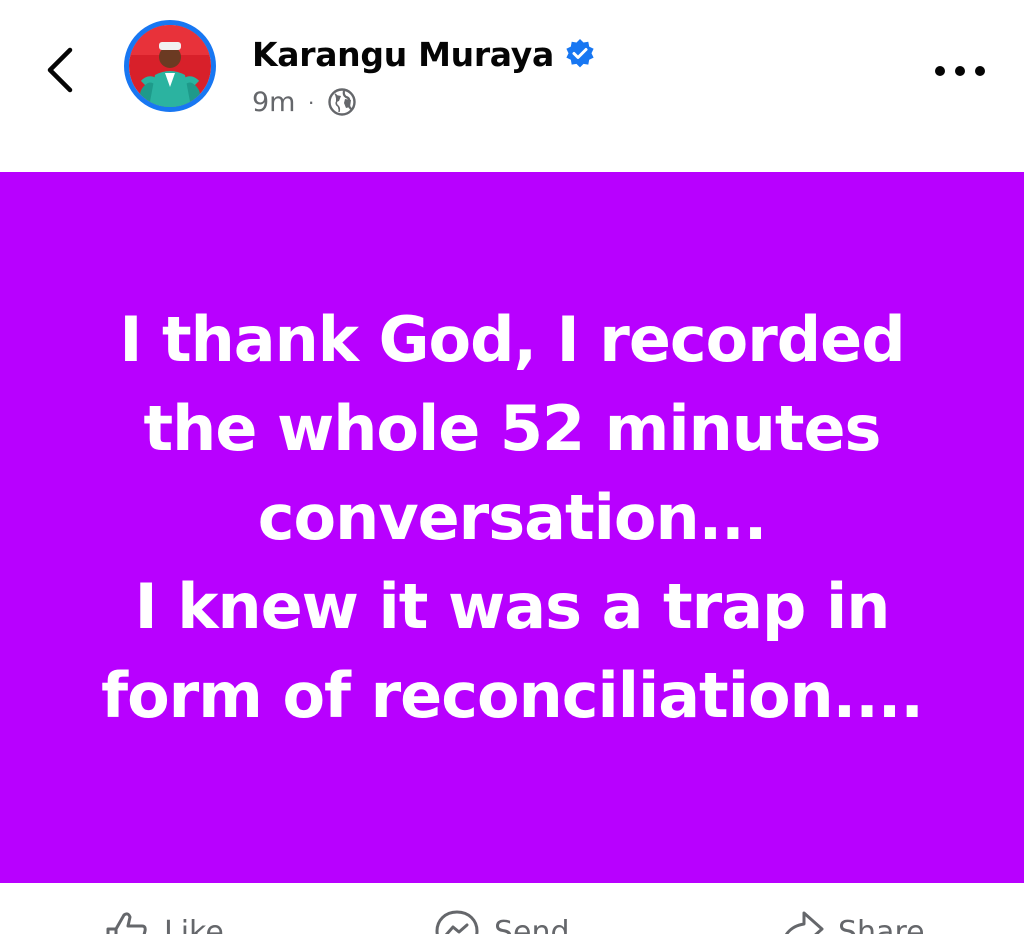 The image size is (1024, 934). Describe the element at coordinates (512, 428) in the screenshot. I see `post-text-line: the whole 52 minutes` at that location.